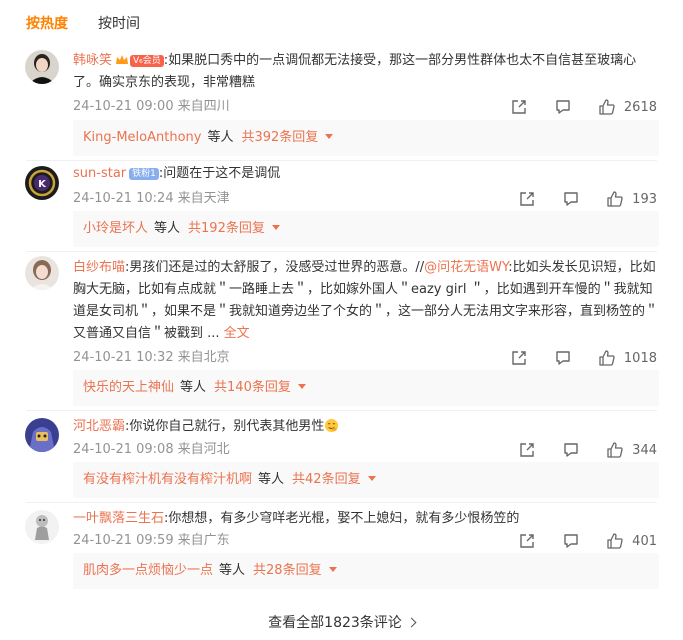 This screenshot has width=683, height=640. Describe the element at coordinates (148, 570) in the screenshot. I see `reply-username: 肌肉多一点烦恼少一点` at that location.